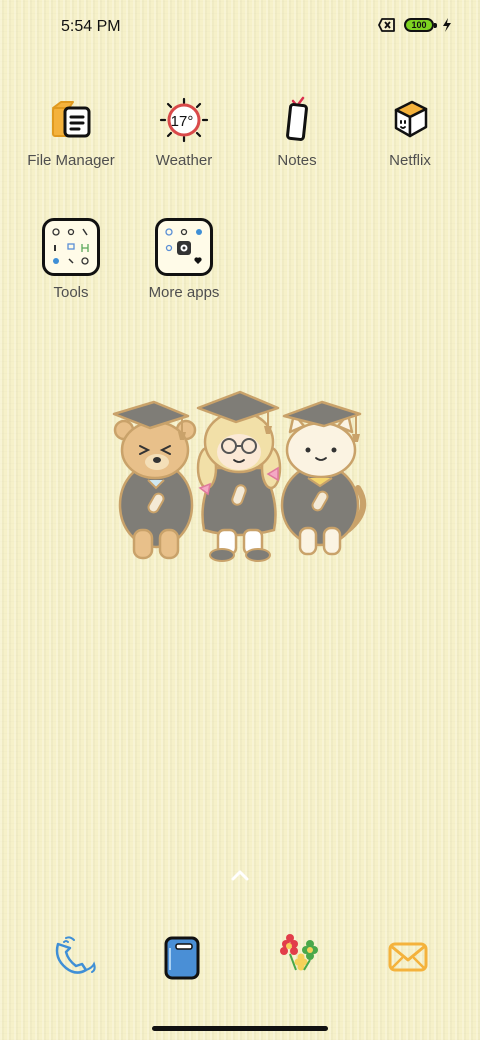  I want to click on tools-mini-icons, so click(70, 246).